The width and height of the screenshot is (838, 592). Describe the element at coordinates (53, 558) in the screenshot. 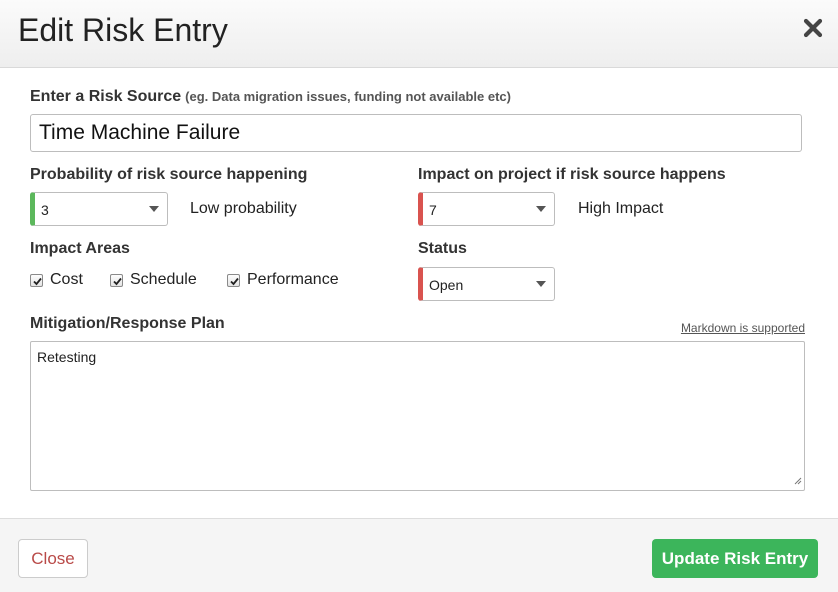

I see `close-button: Close` at that location.